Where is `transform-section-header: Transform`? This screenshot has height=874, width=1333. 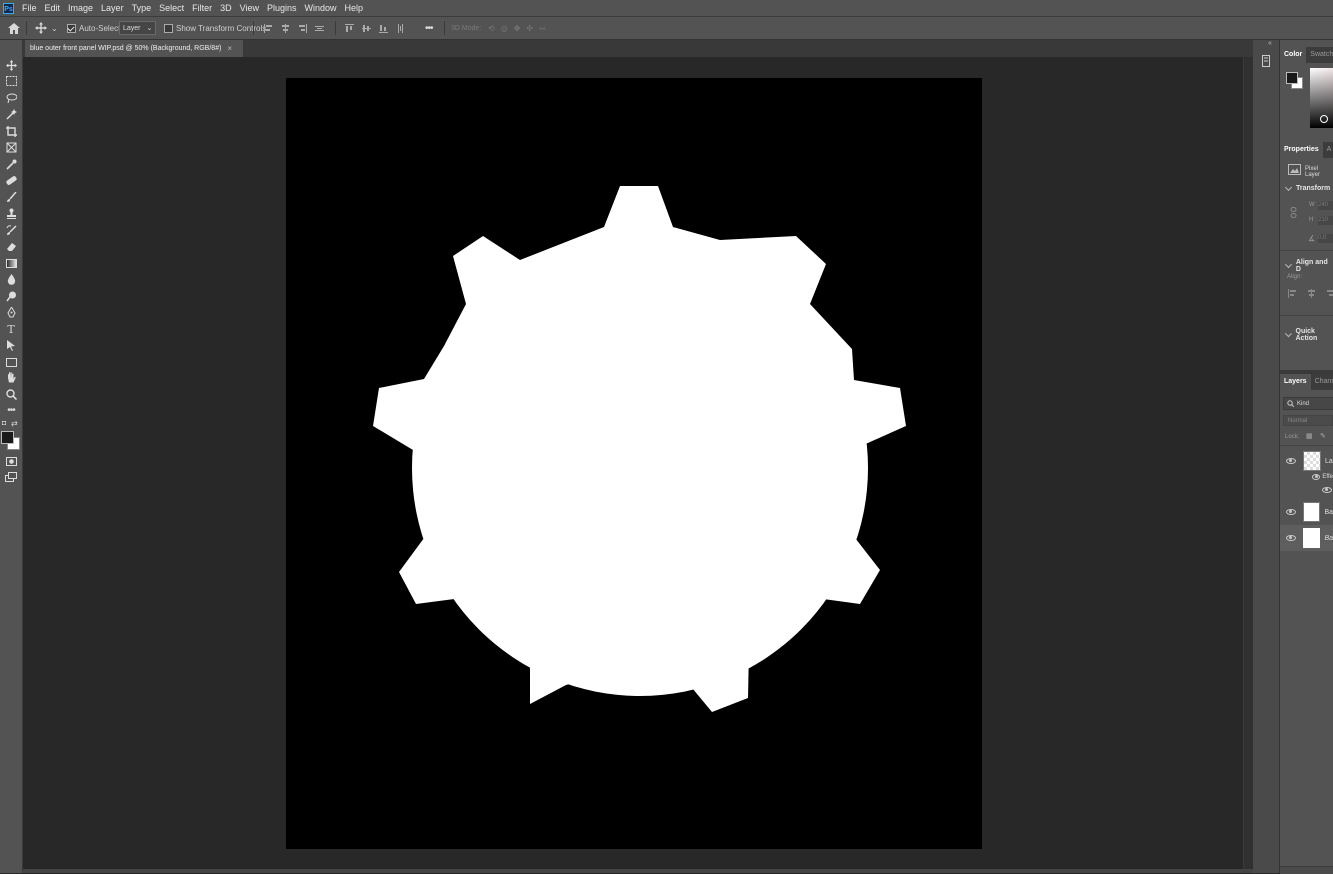 transform-section-header: Transform is located at coordinates (1308, 188).